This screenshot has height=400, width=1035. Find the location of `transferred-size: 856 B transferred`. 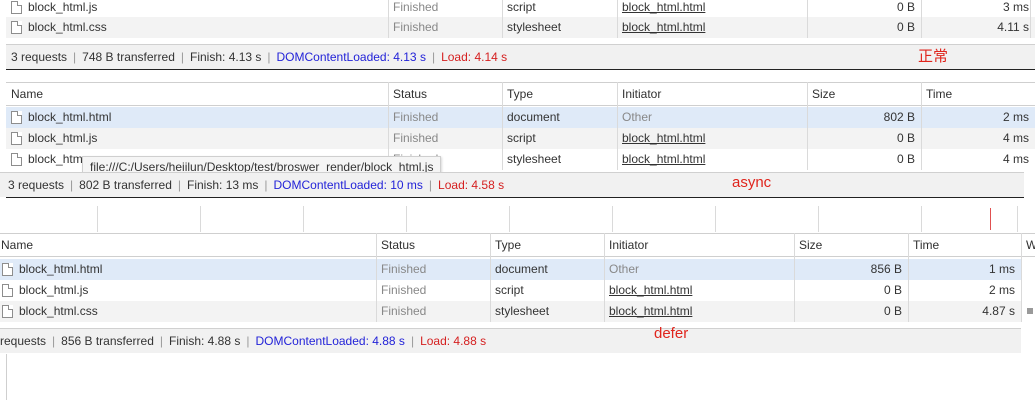

transferred-size: 856 B transferred is located at coordinates (107, 341).